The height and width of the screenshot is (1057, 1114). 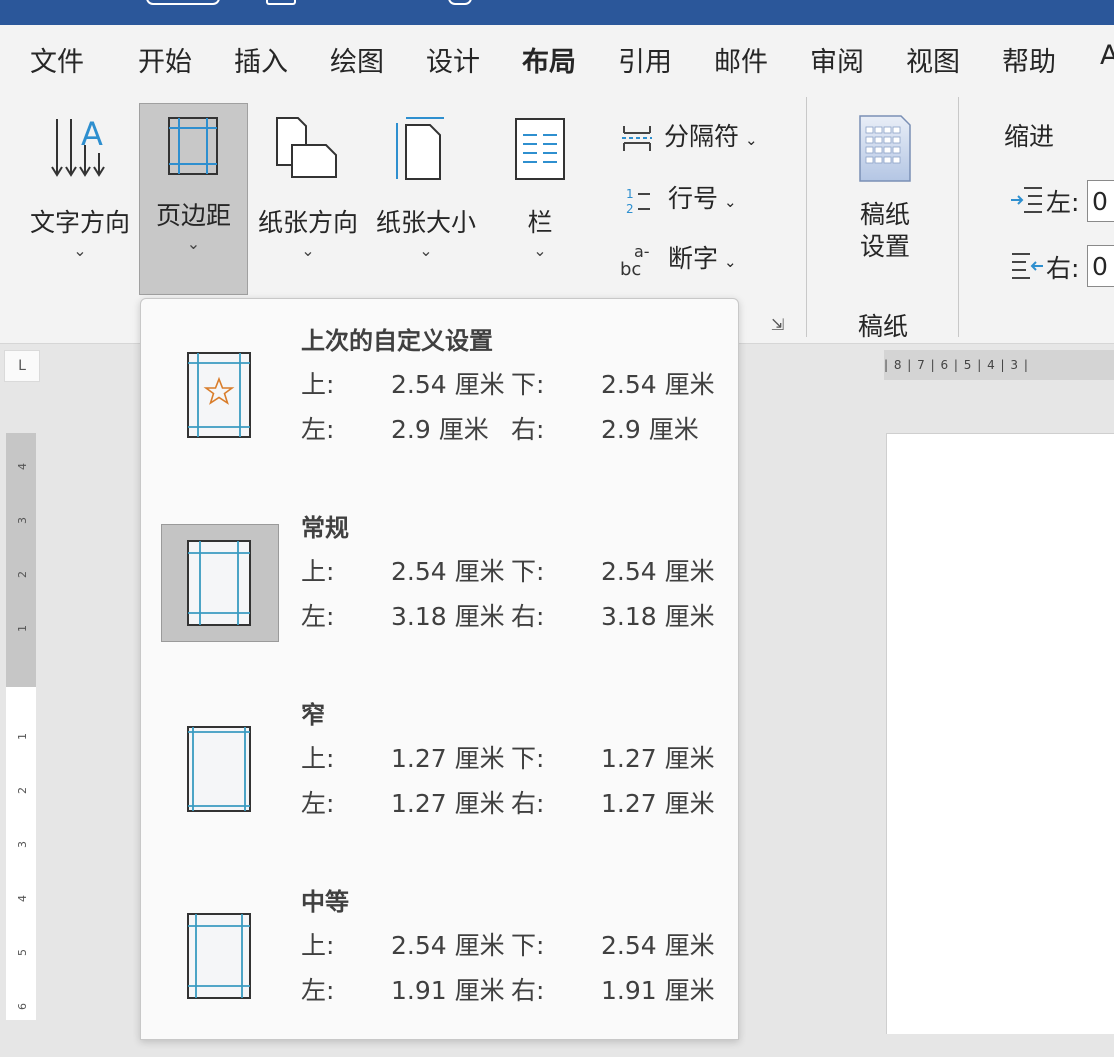 What do you see at coordinates (460, 2) in the screenshot?
I see `redo-icon` at bounding box center [460, 2].